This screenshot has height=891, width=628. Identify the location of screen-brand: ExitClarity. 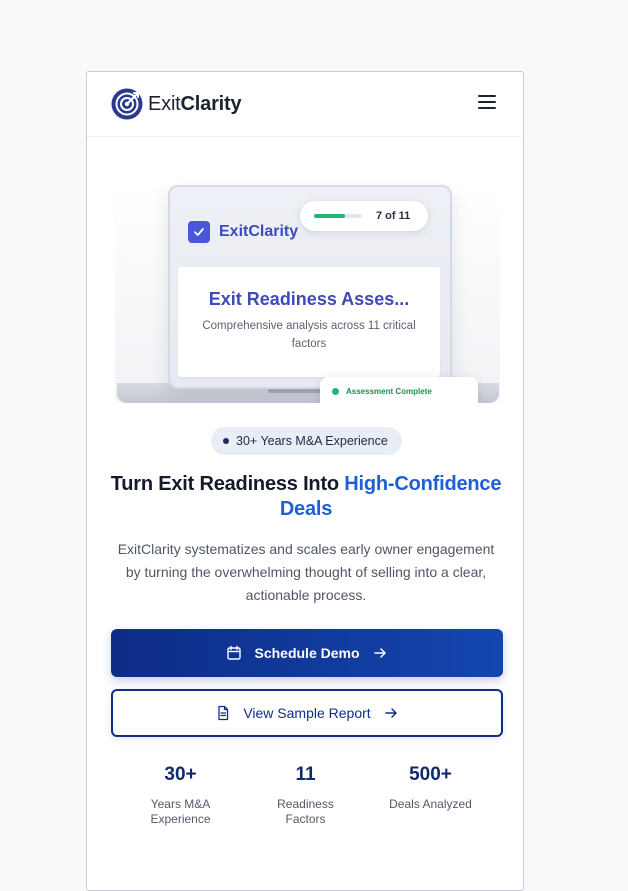
(243, 232).